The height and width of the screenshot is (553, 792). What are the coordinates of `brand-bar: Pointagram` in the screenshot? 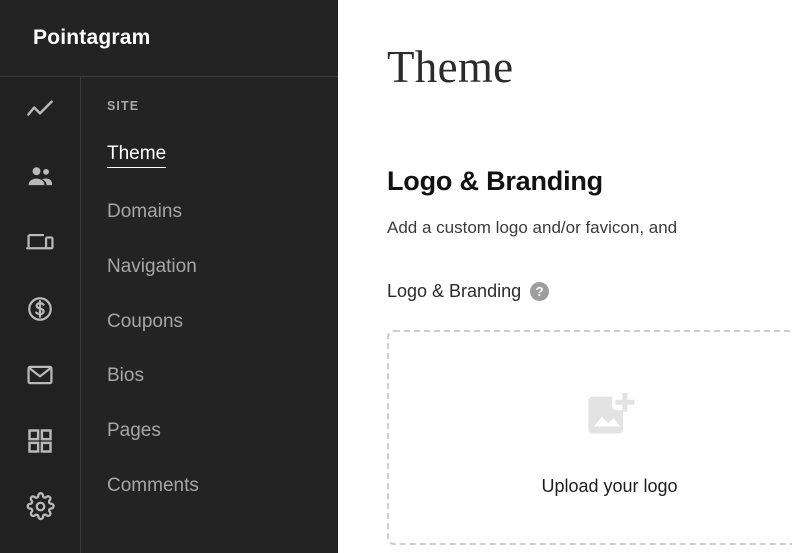 It's located at (169, 38).